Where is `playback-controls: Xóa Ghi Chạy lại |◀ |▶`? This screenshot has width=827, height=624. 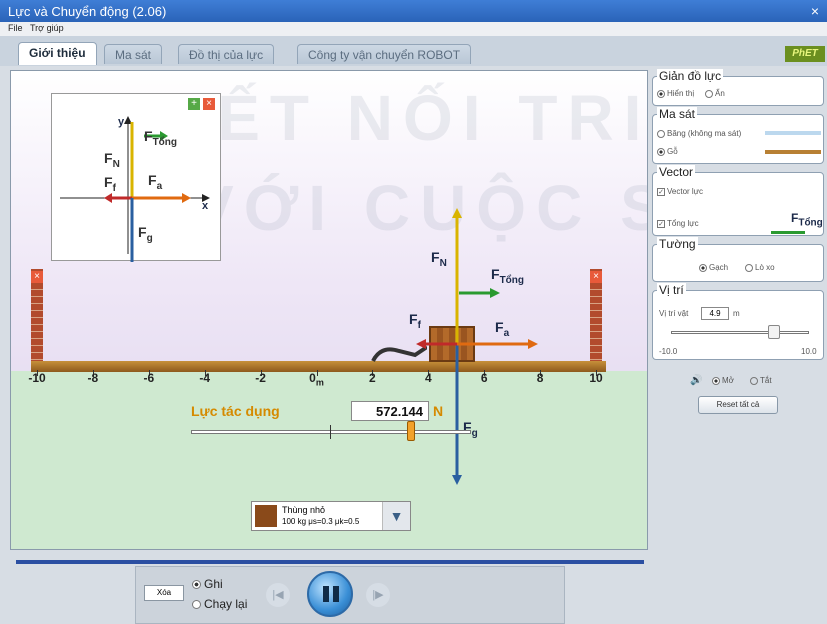
playback-controls: Xóa Ghi Chạy lại |◀ |▶ is located at coordinates (350, 595).